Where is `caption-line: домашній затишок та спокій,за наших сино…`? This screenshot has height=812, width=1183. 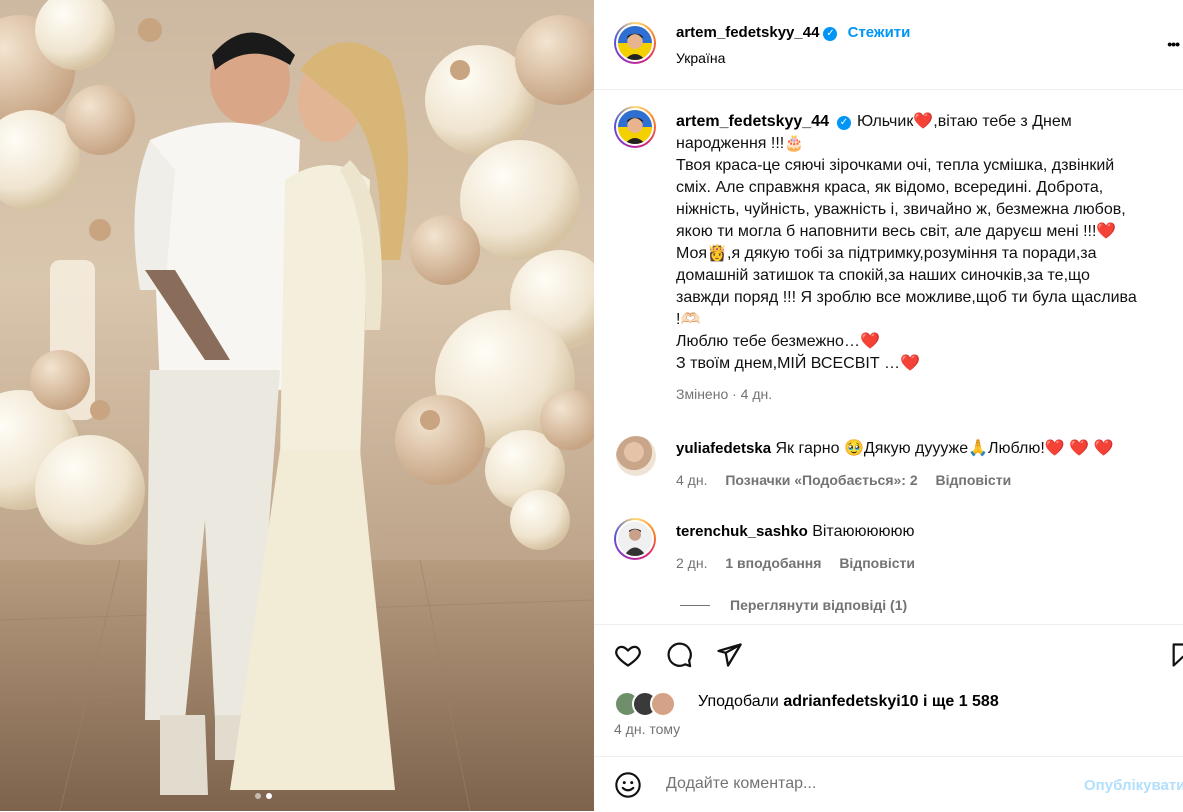
caption-line: домашній затишок та спокій,за наших сино… is located at coordinates (883, 275).